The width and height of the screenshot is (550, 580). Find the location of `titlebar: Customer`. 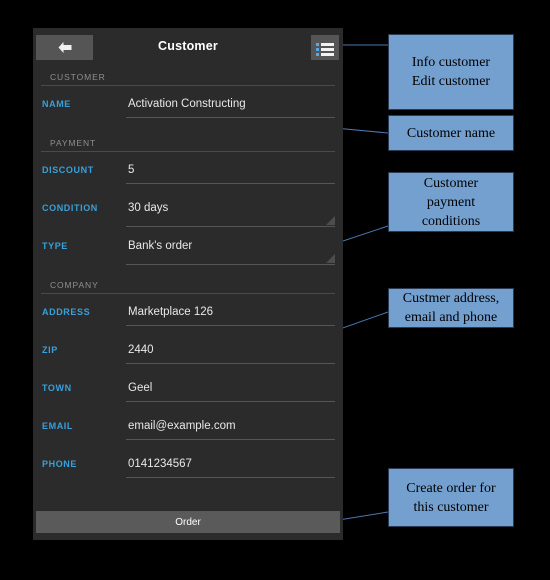

titlebar: Customer is located at coordinates (188, 47).